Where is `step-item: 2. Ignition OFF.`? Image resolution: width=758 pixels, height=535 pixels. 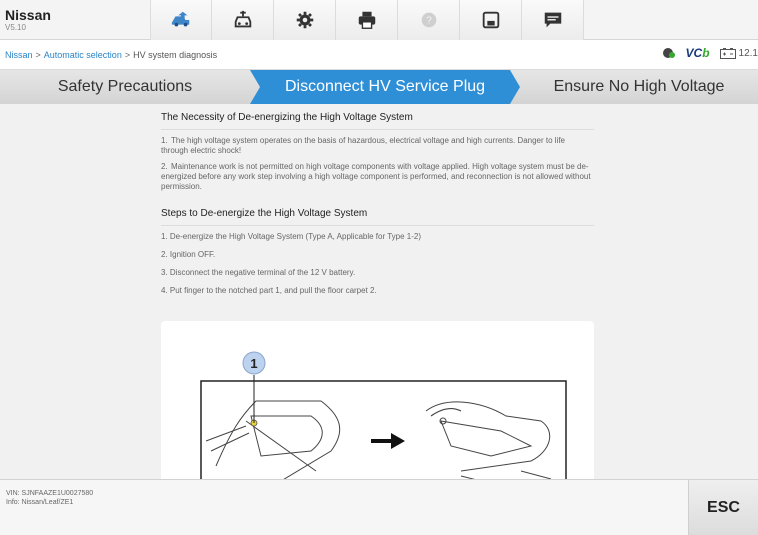
step-item: 2. Ignition OFF. is located at coordinates (188, 254).